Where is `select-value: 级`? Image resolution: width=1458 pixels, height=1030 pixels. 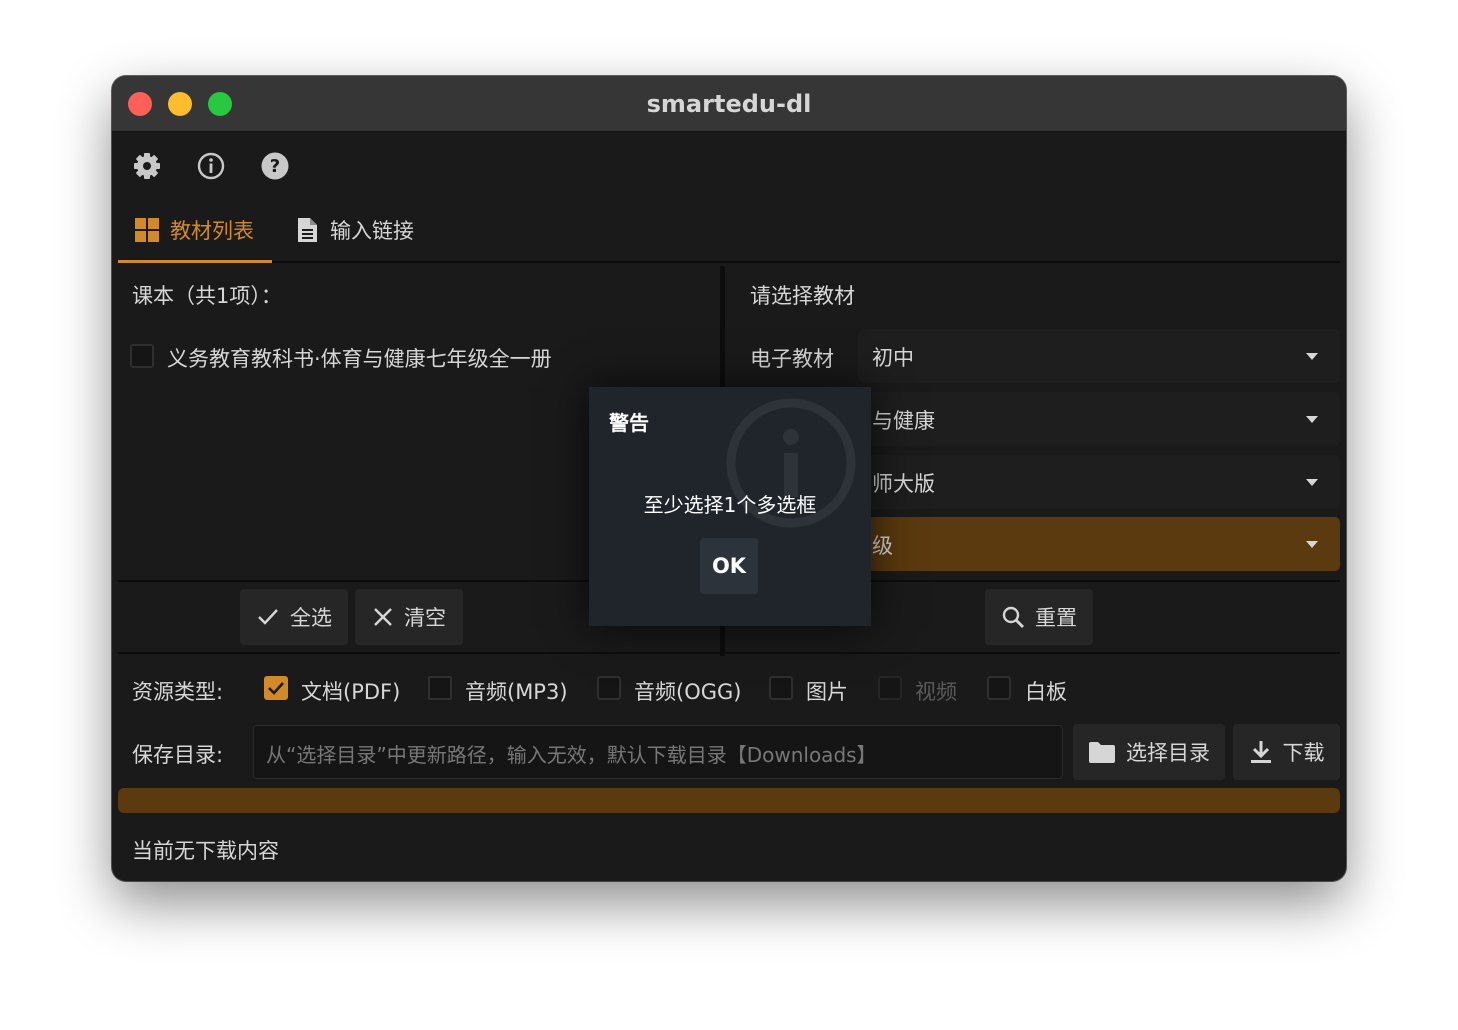
select-value: 级 is located at coordinates (882, 546).